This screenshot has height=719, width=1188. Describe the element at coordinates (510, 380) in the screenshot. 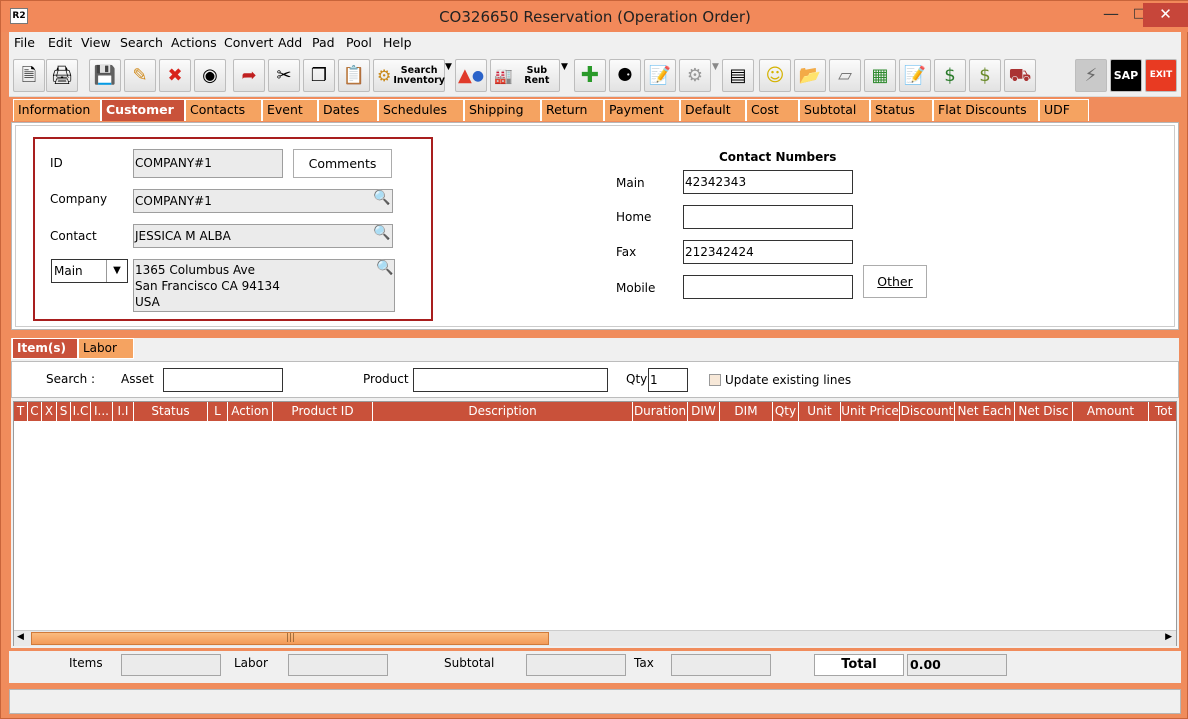

I see `product-input` at that location.